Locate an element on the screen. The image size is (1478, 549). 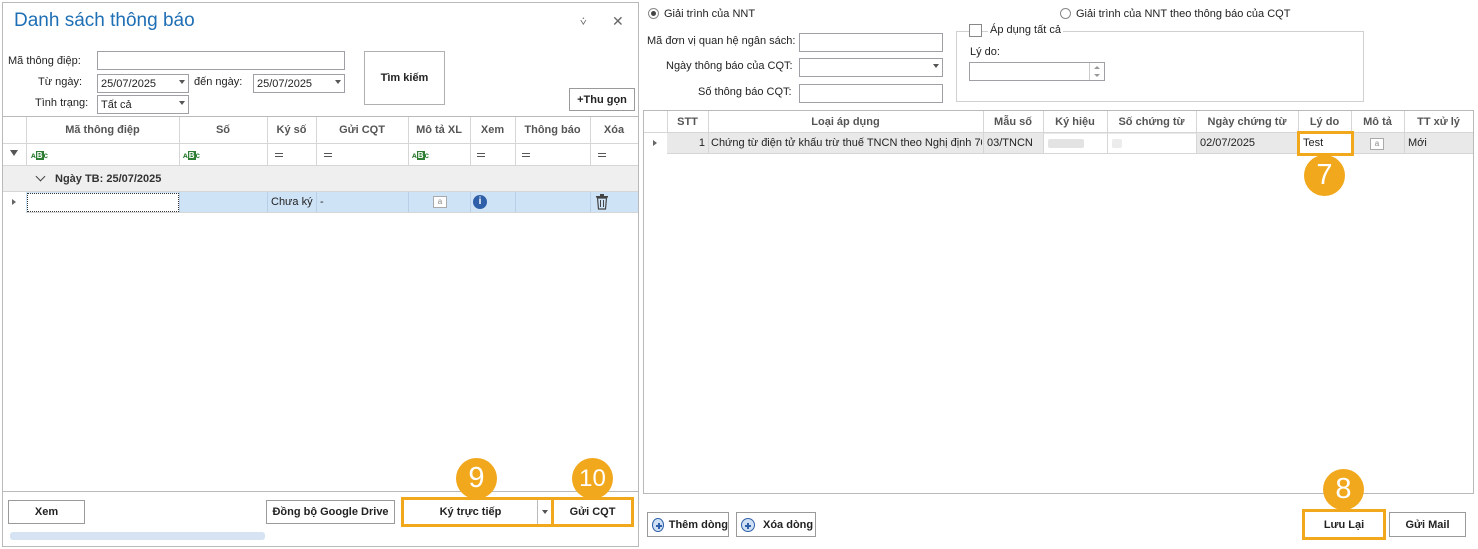
trash-icon is located at coordinates (602, 202).